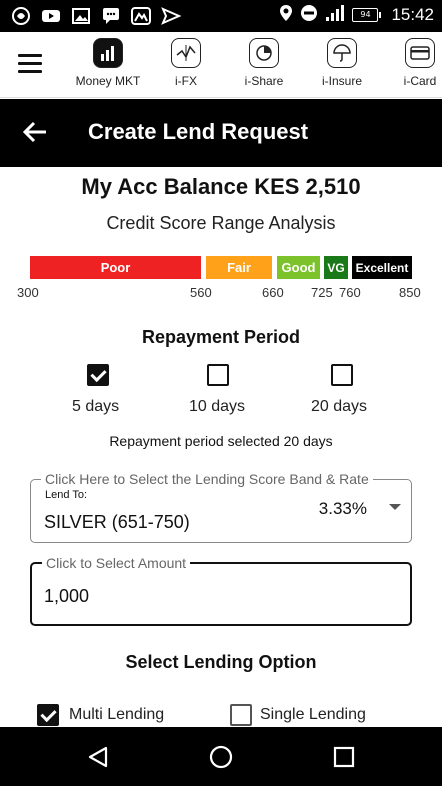  What do you see at coordinates (341, 81) in the screenshot?
I see `nav-label: i-Insure` at bounding box center [341, 81].